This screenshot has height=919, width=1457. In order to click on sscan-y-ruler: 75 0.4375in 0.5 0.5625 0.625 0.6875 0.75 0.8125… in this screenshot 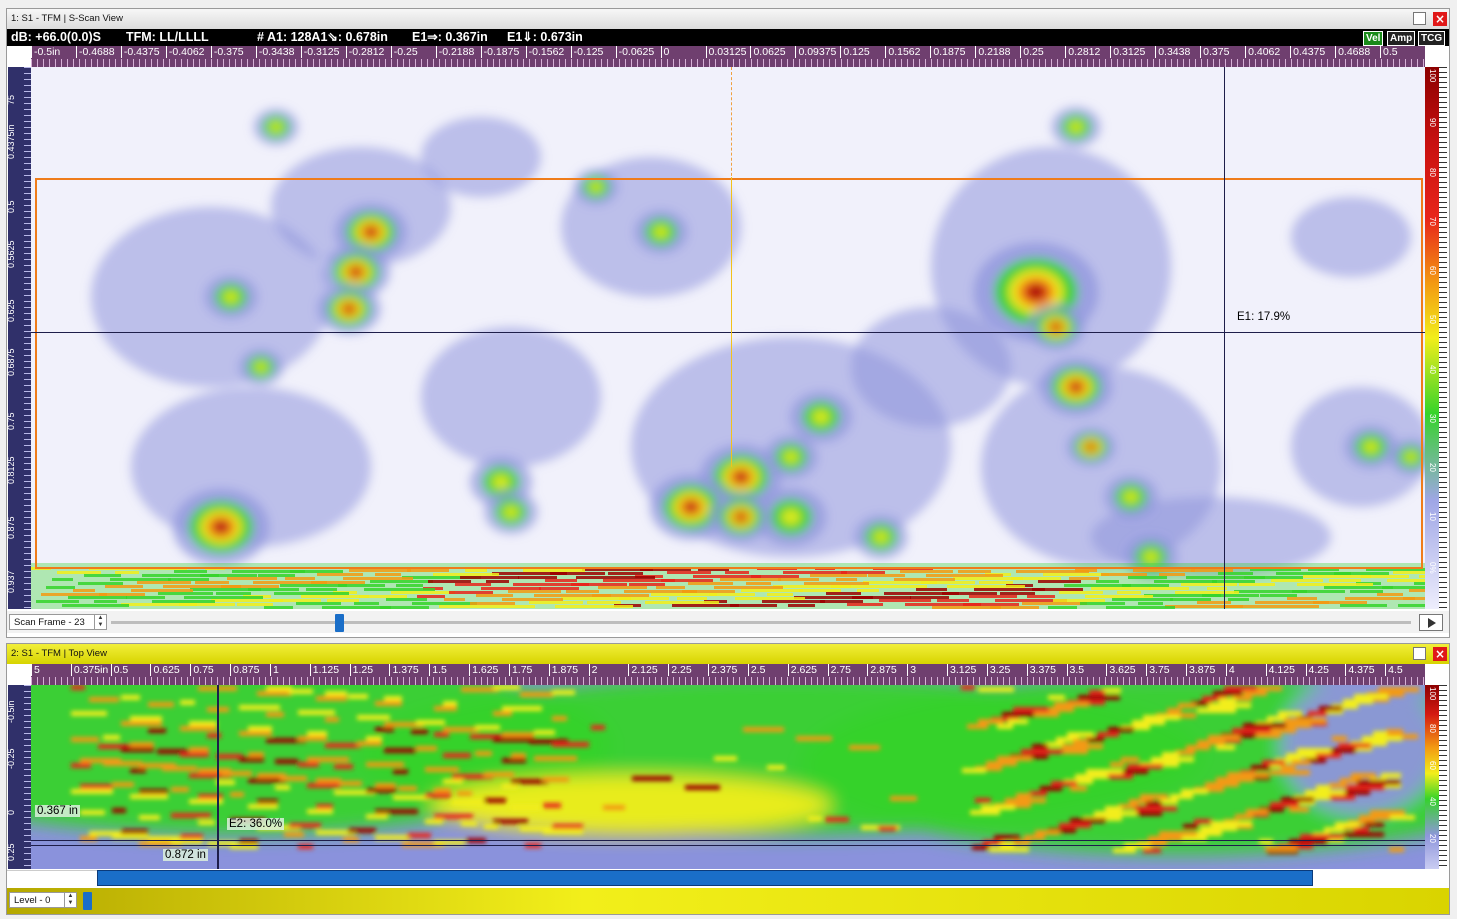, I will do `click(19, 338)`.